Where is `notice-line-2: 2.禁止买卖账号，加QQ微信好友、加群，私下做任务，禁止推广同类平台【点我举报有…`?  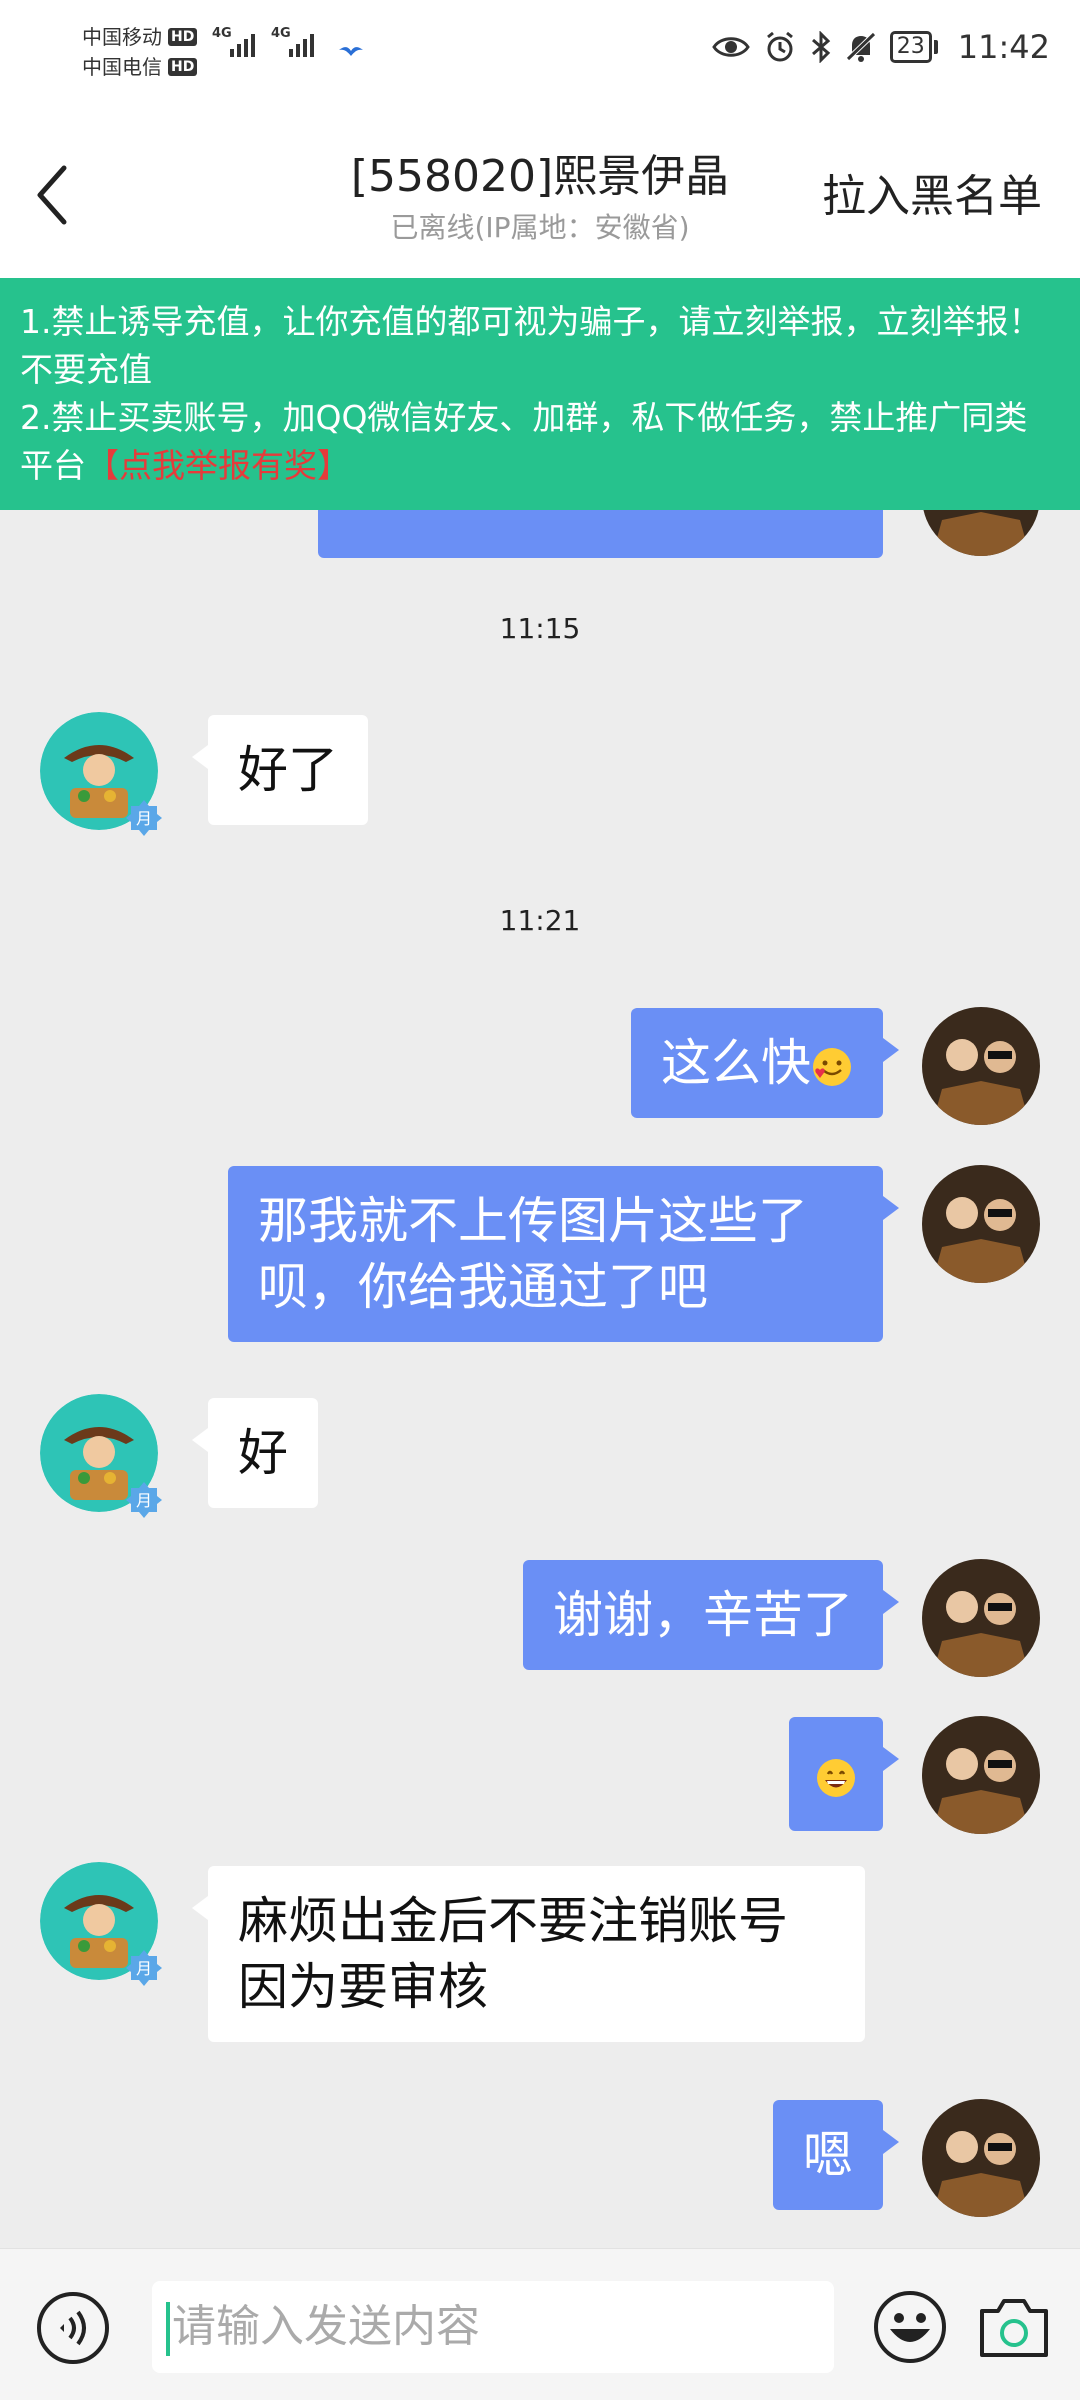
notice-line-2: 2.禁止买卖账号，加QQ微信好友、加群，私下做任务，禁止推广同类平台【点我举报有… is located at coordinates (540, 442).